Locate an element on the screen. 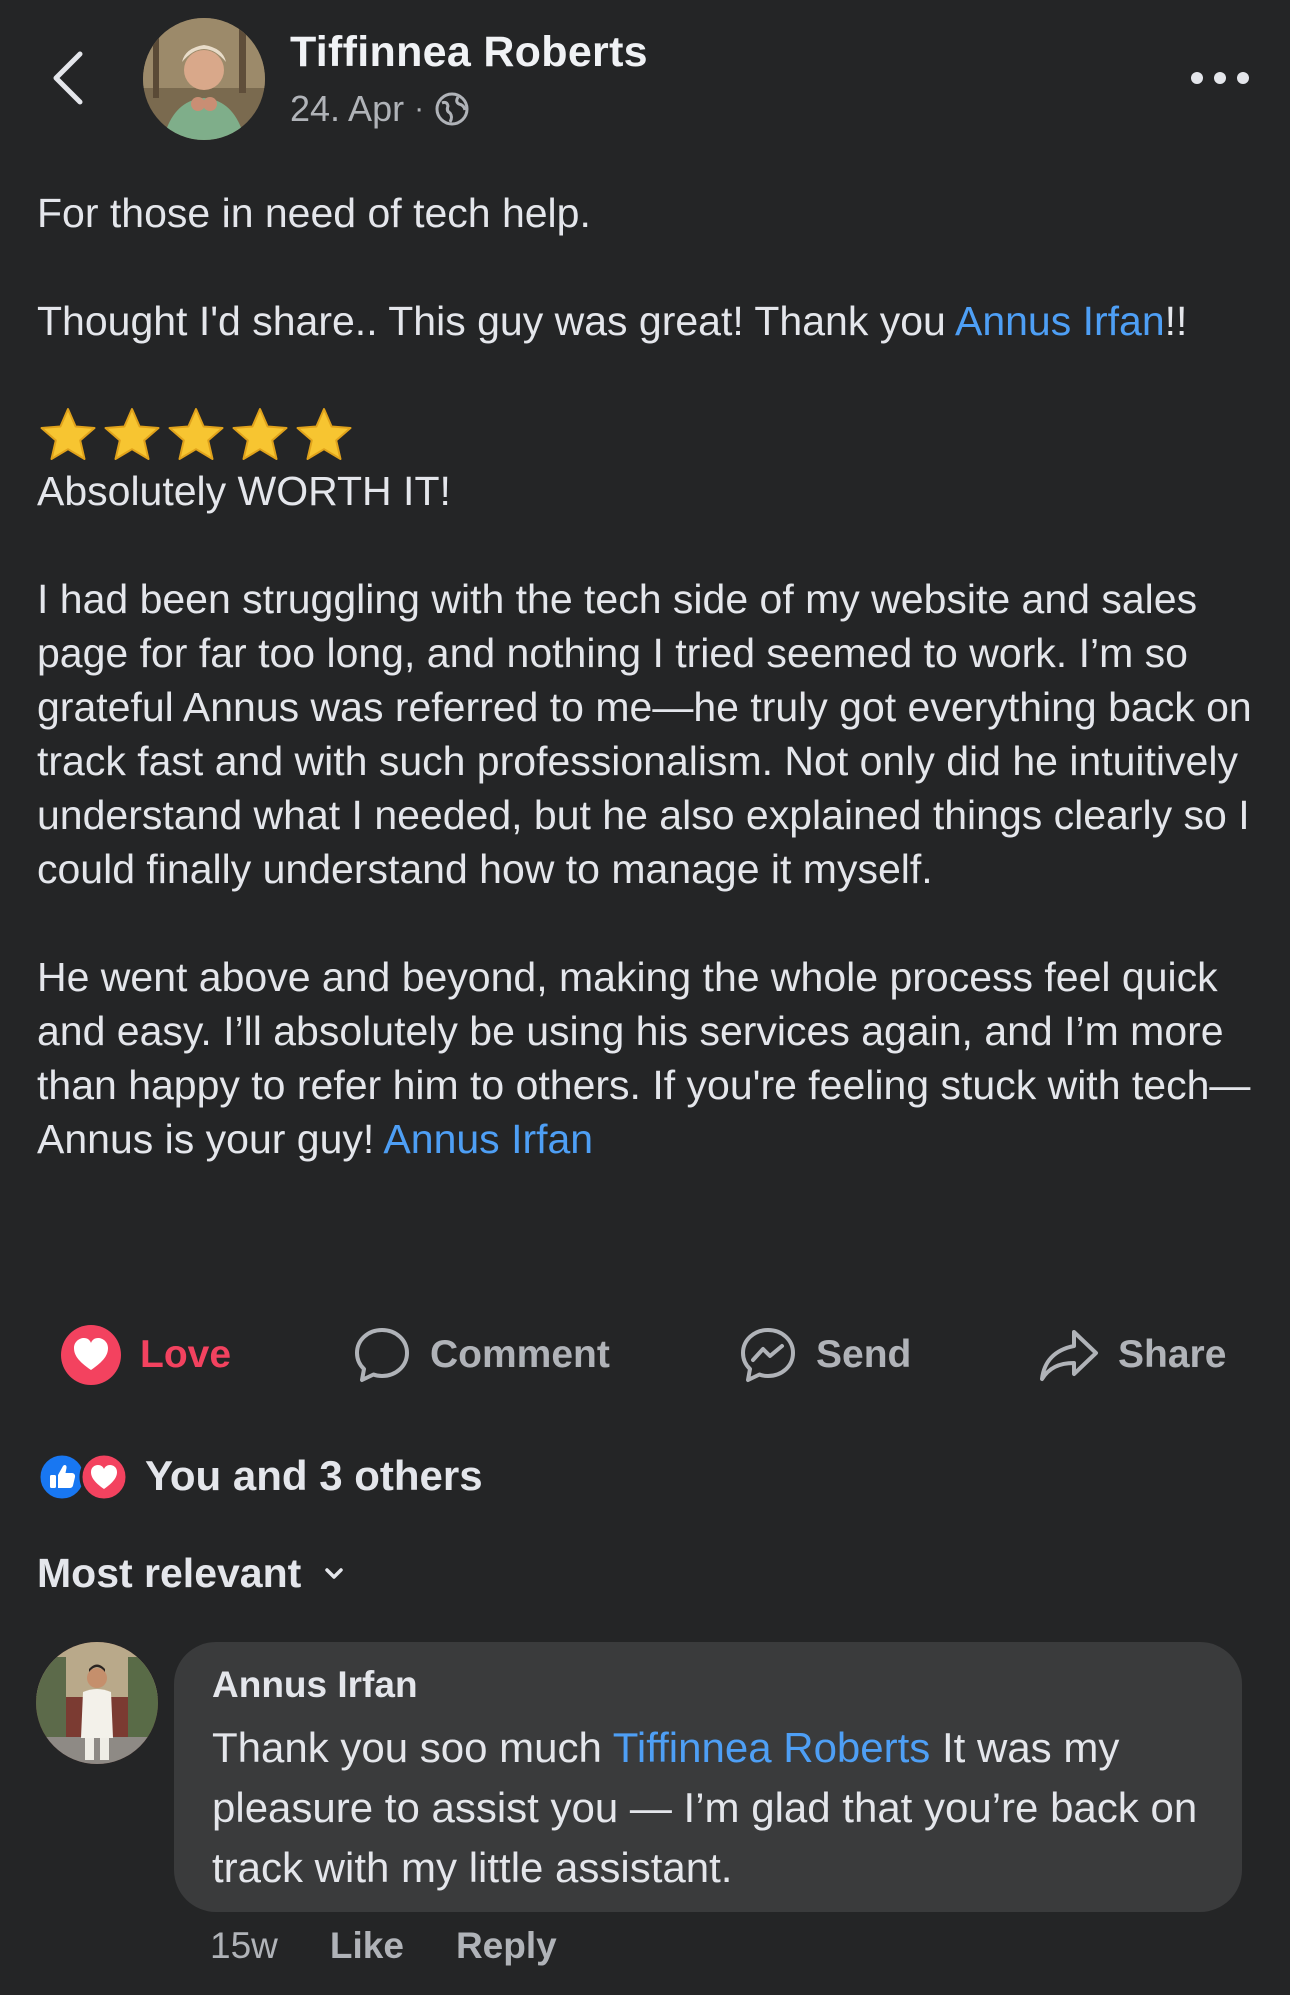  back-button is located at coordinates (69, 78).